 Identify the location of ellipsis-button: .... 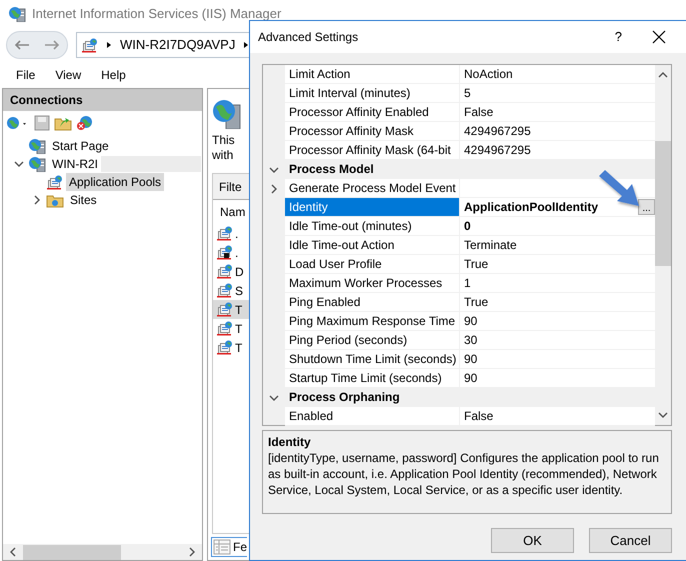
(646, 207).